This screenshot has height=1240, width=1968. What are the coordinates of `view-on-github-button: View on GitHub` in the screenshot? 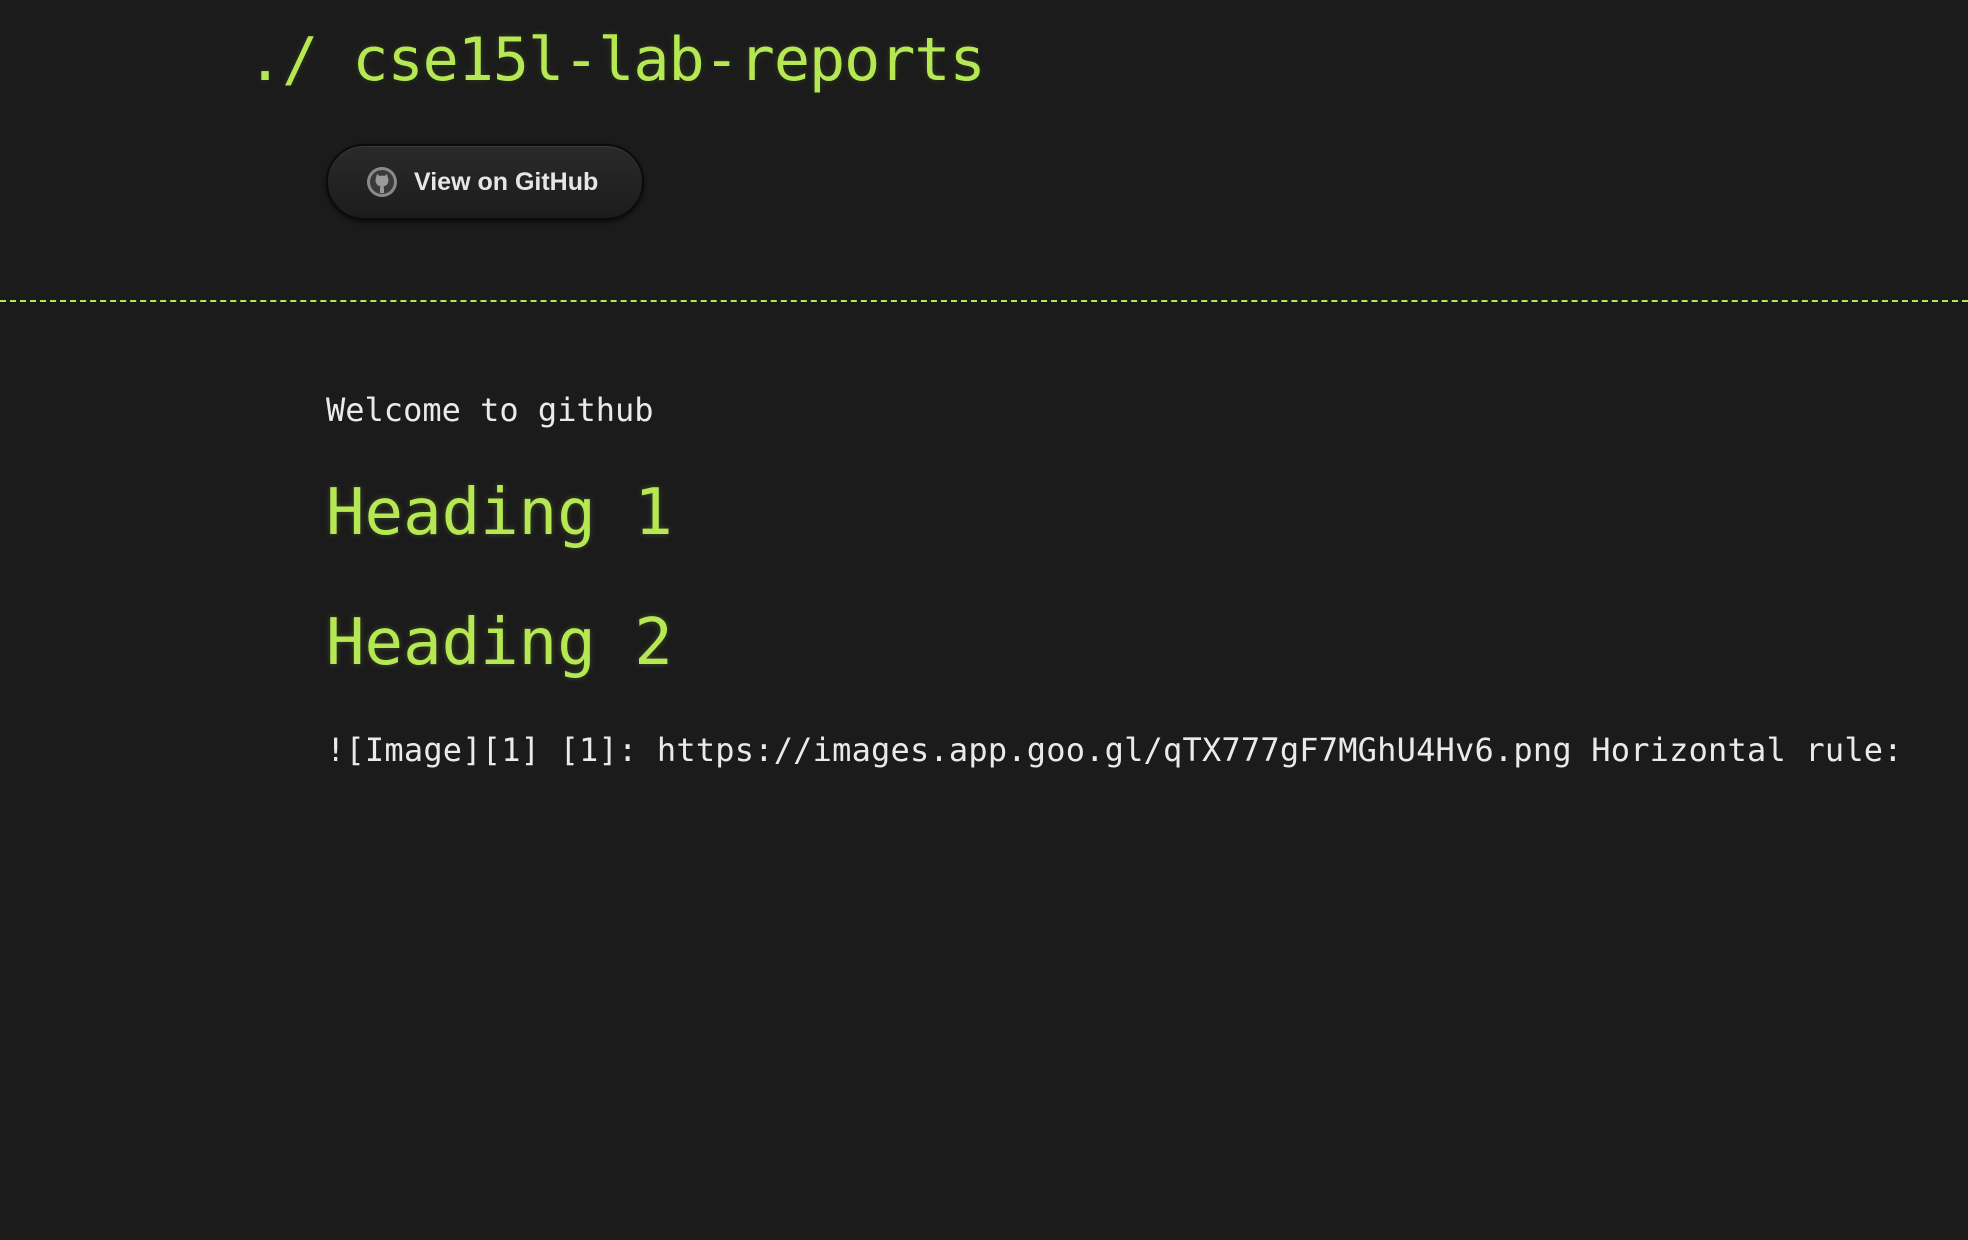 It's located at (485, 182).